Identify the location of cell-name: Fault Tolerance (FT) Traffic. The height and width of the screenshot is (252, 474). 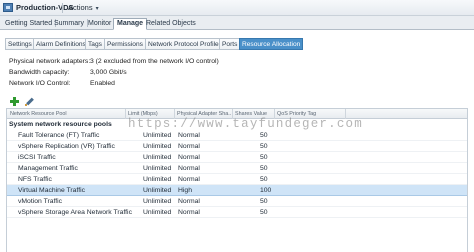
(59, 135).